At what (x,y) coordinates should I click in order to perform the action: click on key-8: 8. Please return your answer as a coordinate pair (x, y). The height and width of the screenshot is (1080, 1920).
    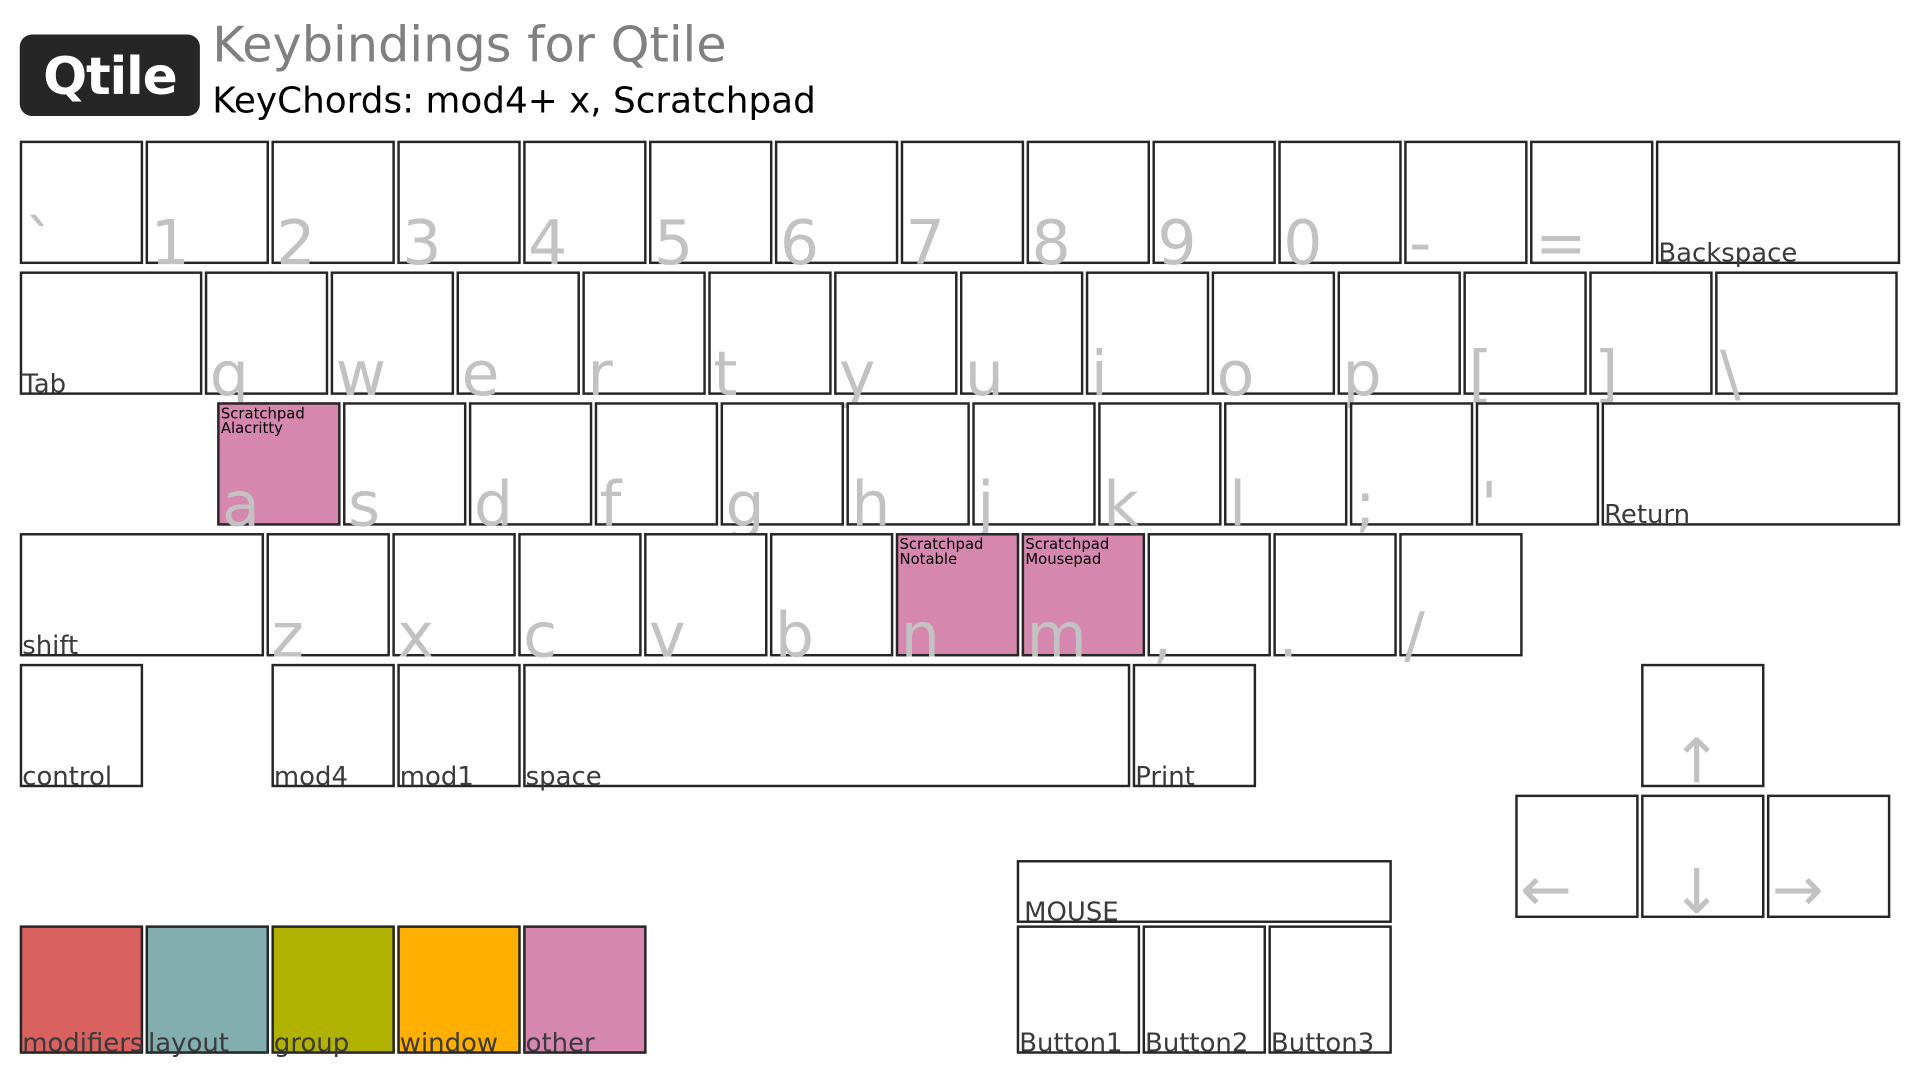
    Looking at the image, I should click on (1088, 207).